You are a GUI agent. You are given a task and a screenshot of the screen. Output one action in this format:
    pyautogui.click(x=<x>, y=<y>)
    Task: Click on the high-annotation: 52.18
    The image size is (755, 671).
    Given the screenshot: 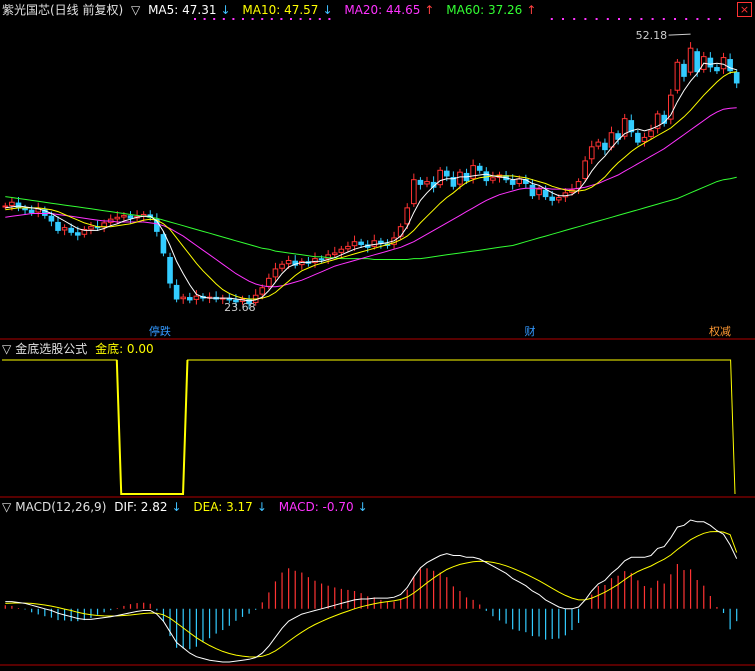 What is the action you would take?
    pyautogui.click(x=652, y=35)
    